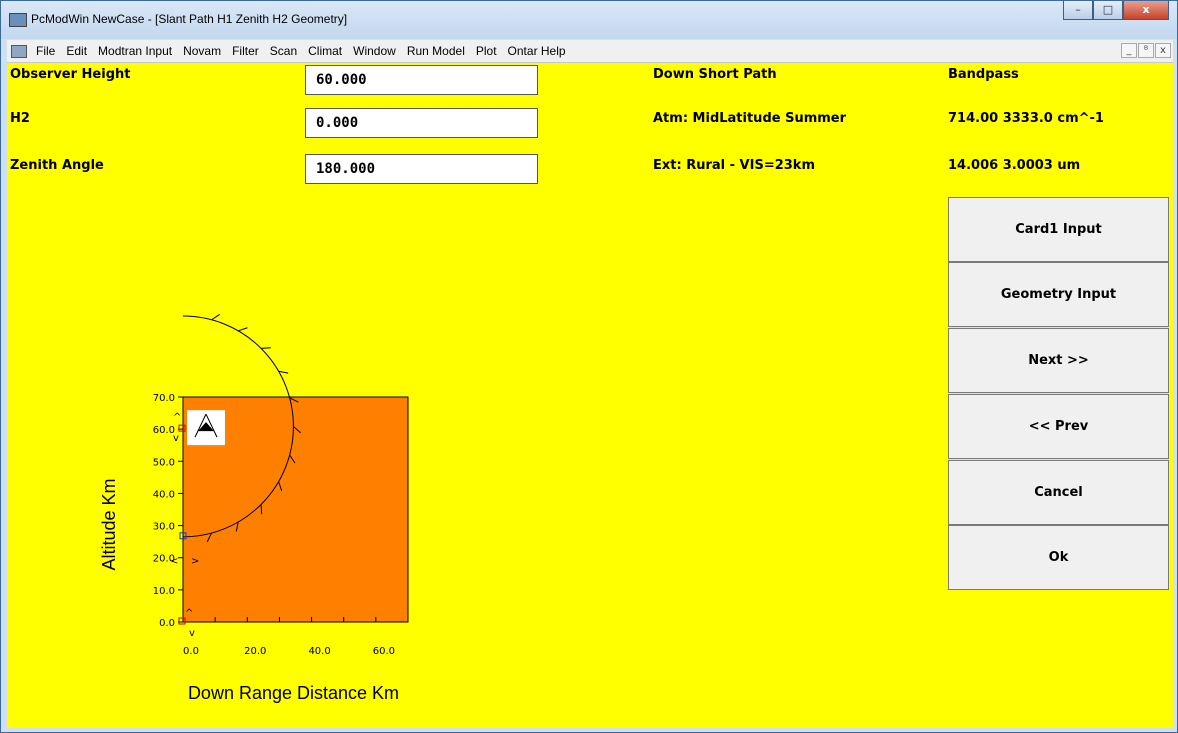  What do you see at coordinates (1026, 118) in the screenshot?
I see `wavenumber-range: 714.00 3333.0 cm^-1` at bounding box center [1026, 118].